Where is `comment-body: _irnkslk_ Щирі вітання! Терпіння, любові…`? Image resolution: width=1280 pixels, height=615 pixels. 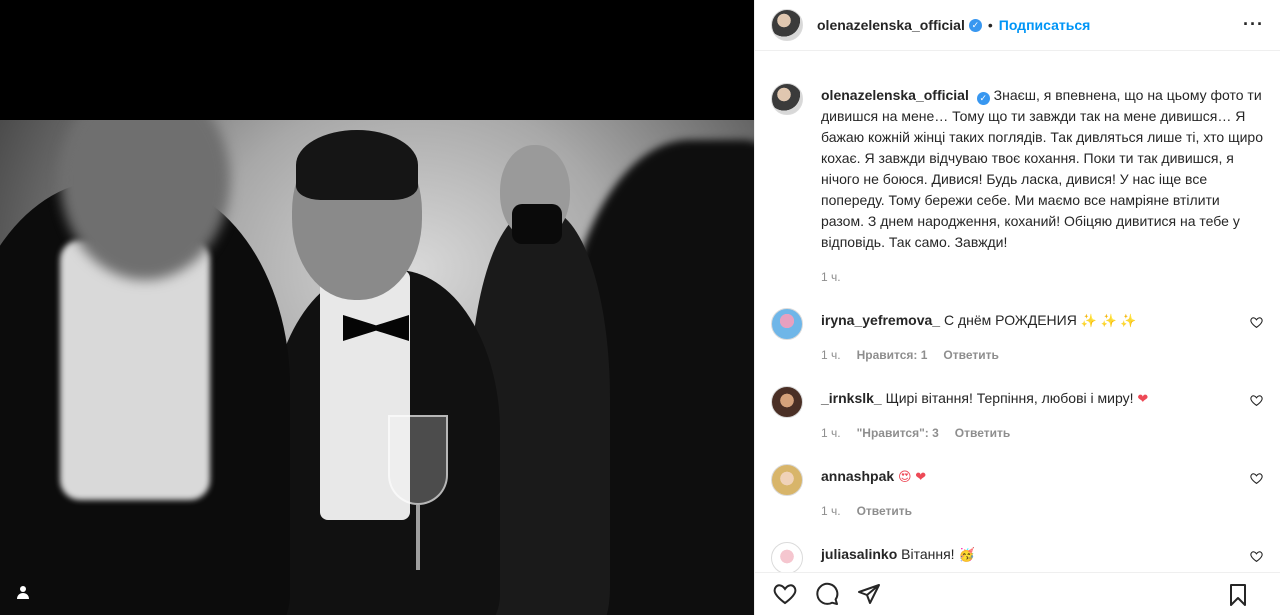
comment-body: _irnkslk_ Щирі вітання! Терпіння, любові… is located at coordinates (1042, 416).